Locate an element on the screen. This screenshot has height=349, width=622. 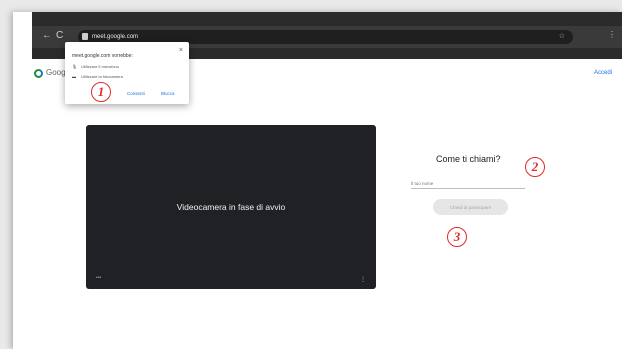
ask-to-join-button: Chiedi di partecipare is located at coordinates (470, 207).